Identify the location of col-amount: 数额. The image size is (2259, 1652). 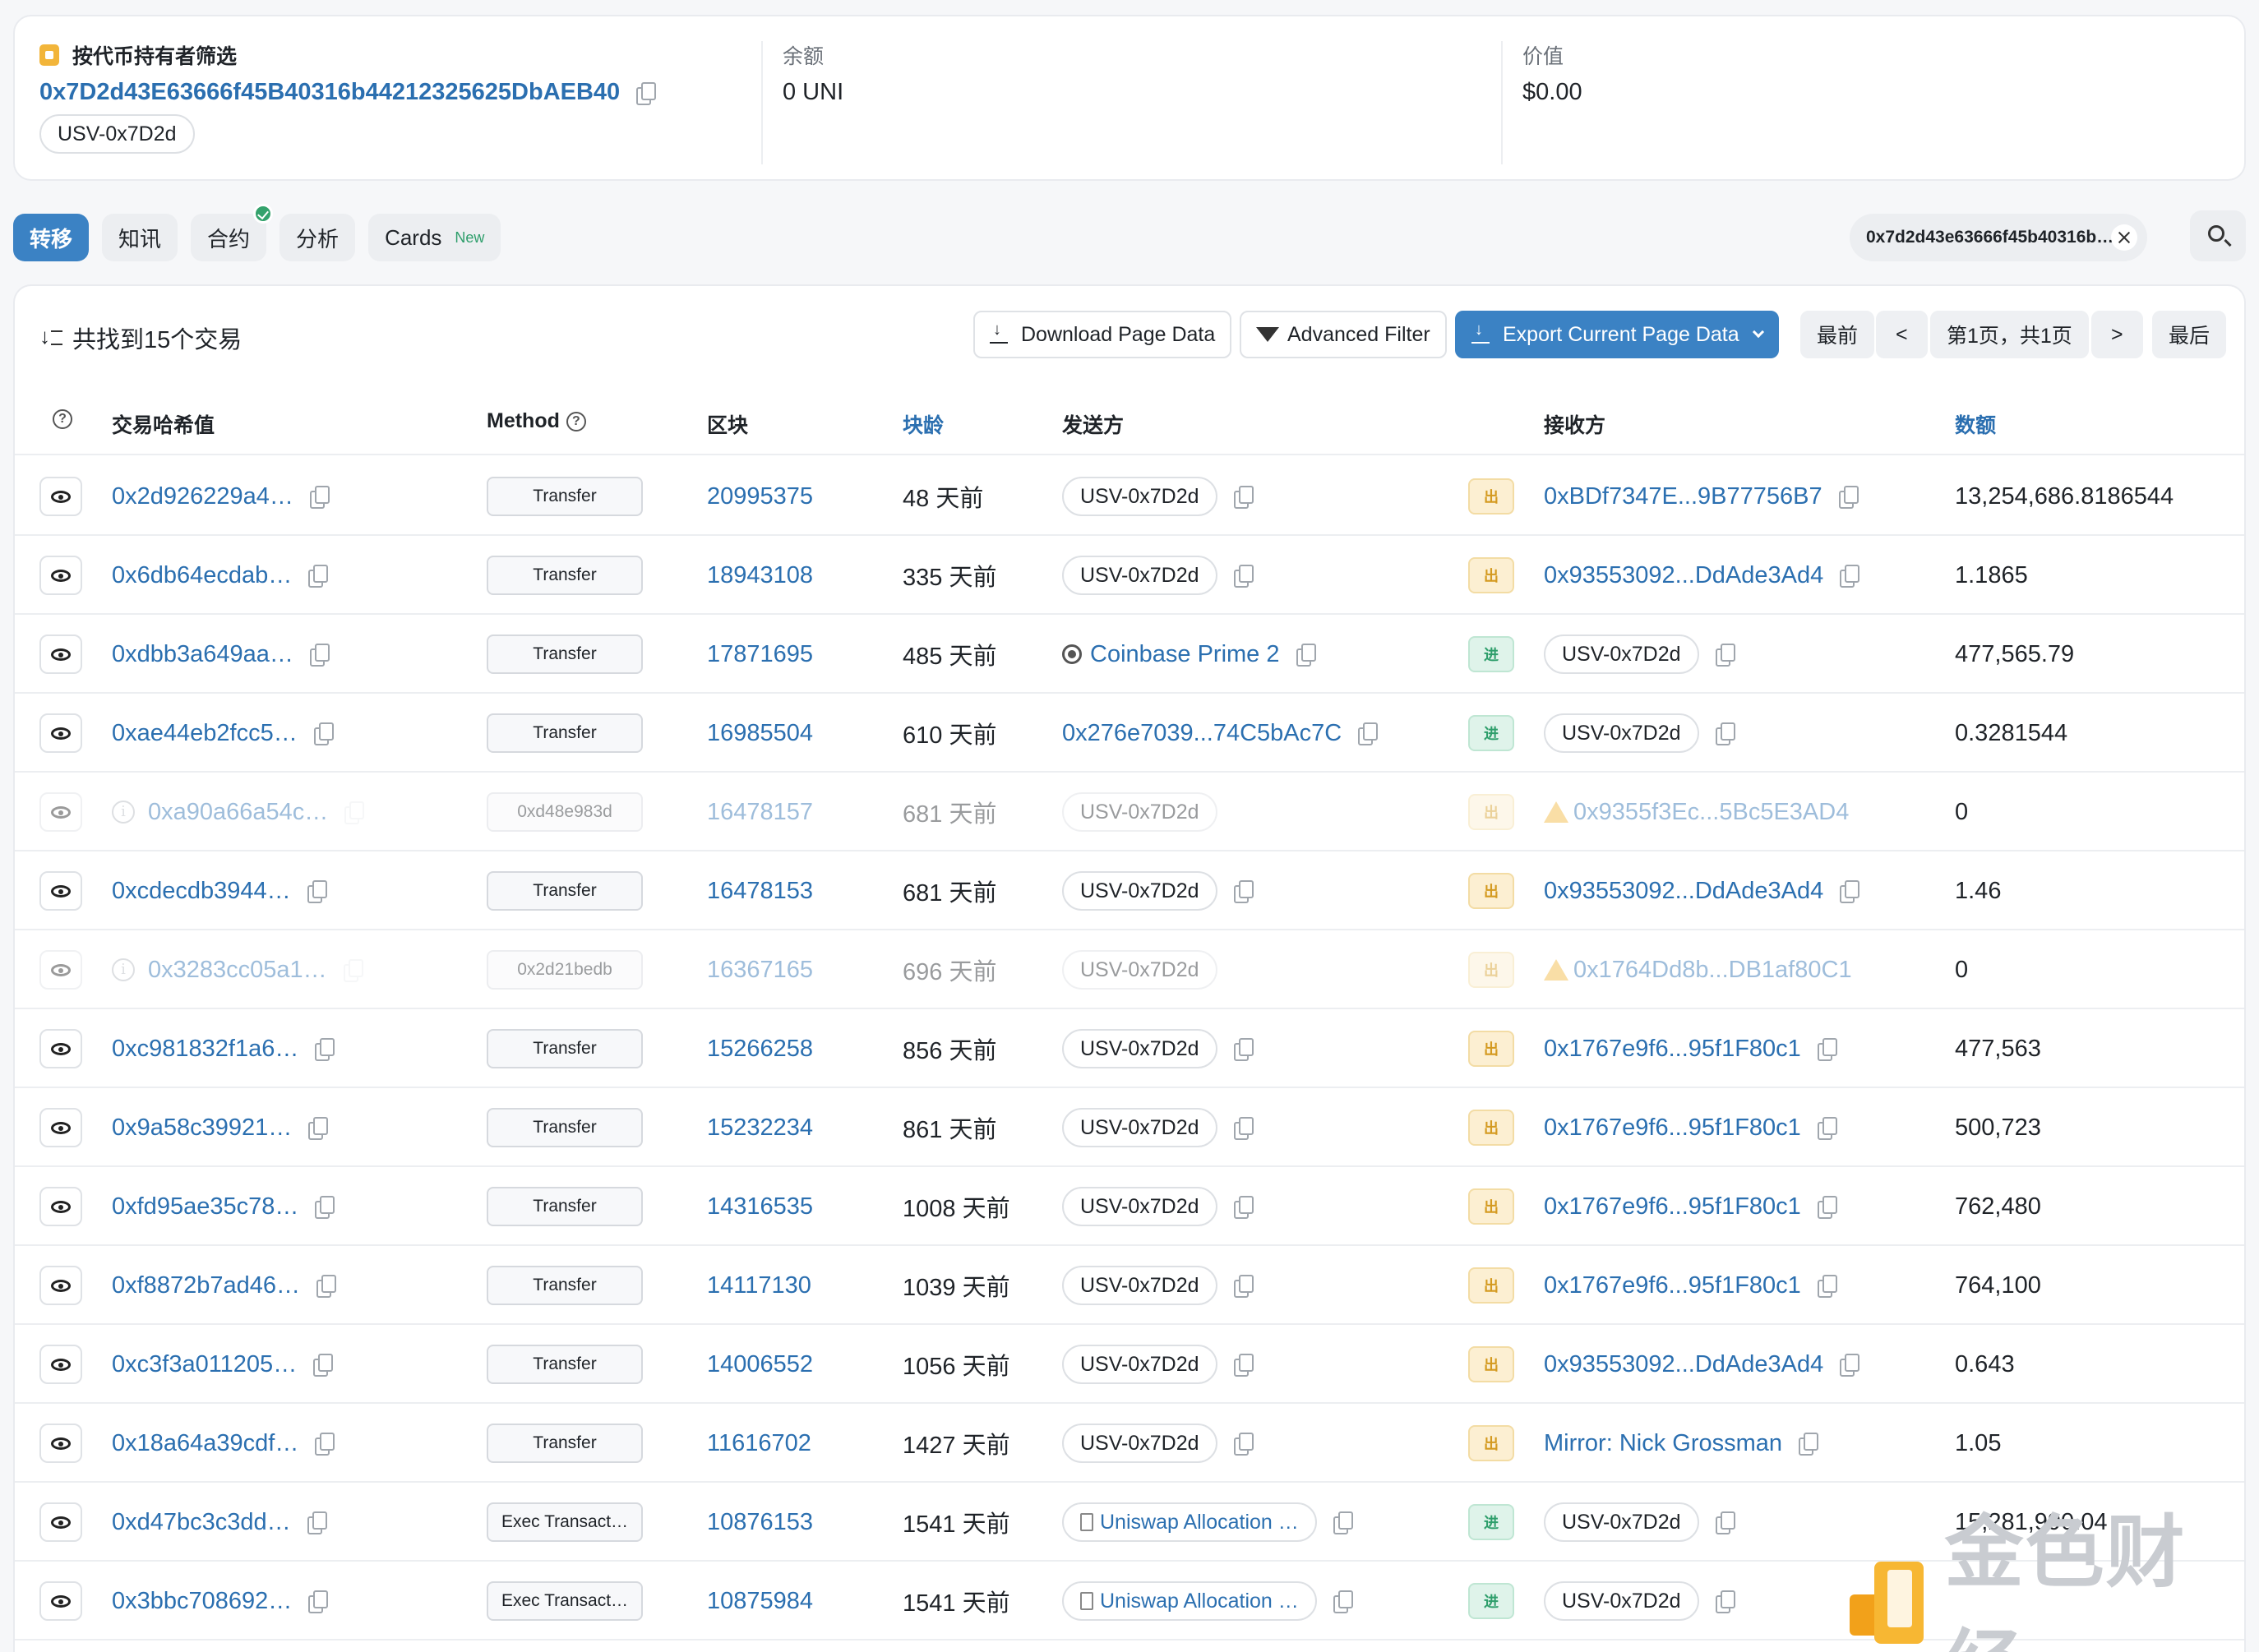
(1975, 424).